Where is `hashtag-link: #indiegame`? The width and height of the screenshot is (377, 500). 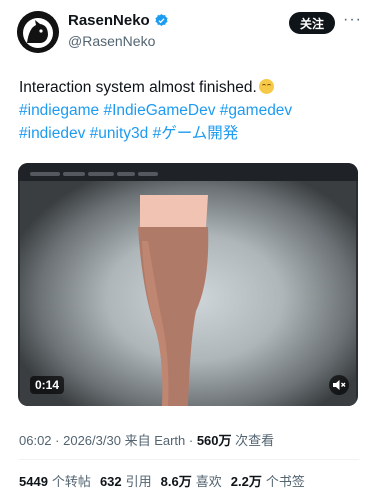
hashtag-link: #indiegame is located at coordinates (59, 110).